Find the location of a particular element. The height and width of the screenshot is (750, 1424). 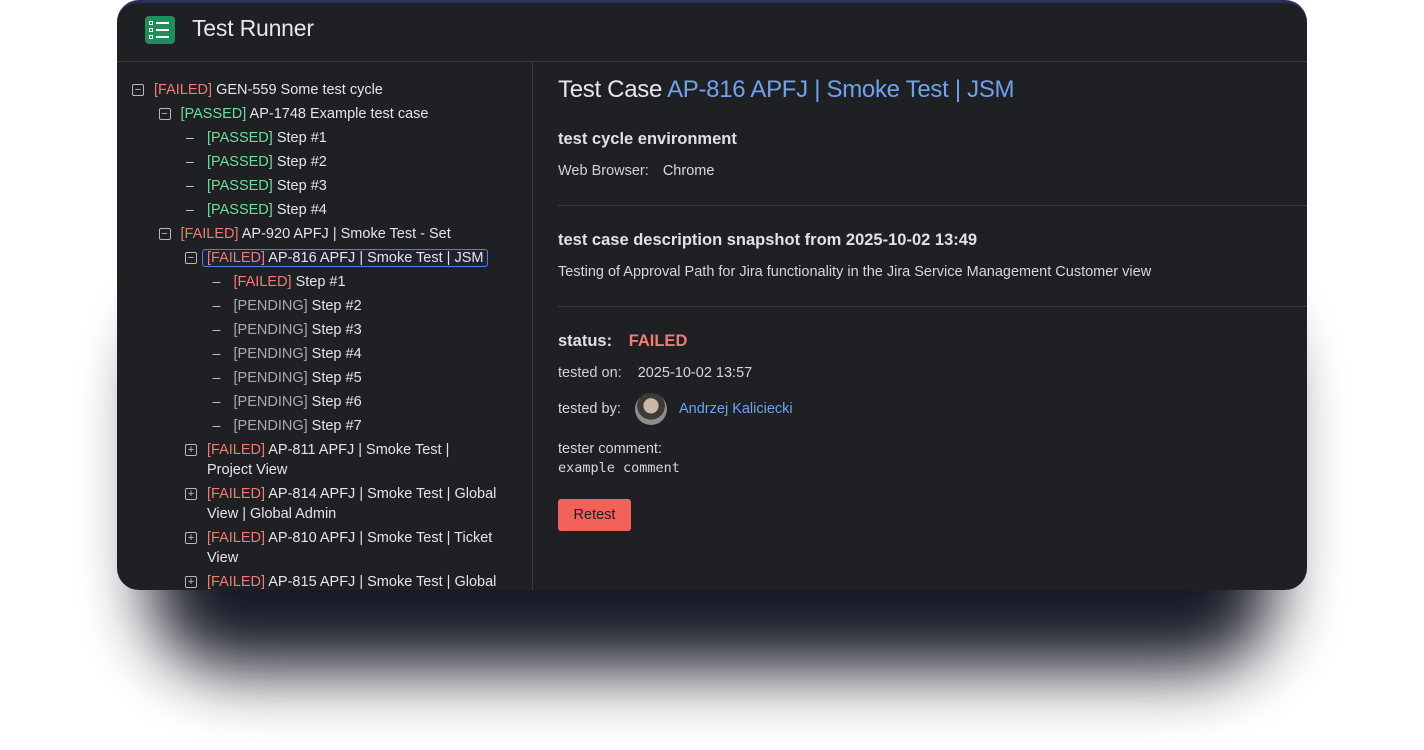

tree-node-label: Step #5 is located at coordinates (336, 378).